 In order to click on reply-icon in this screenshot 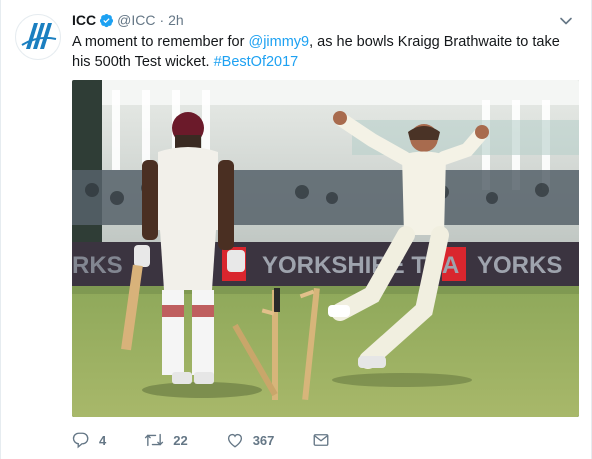, I will do `click(80, 440)`.